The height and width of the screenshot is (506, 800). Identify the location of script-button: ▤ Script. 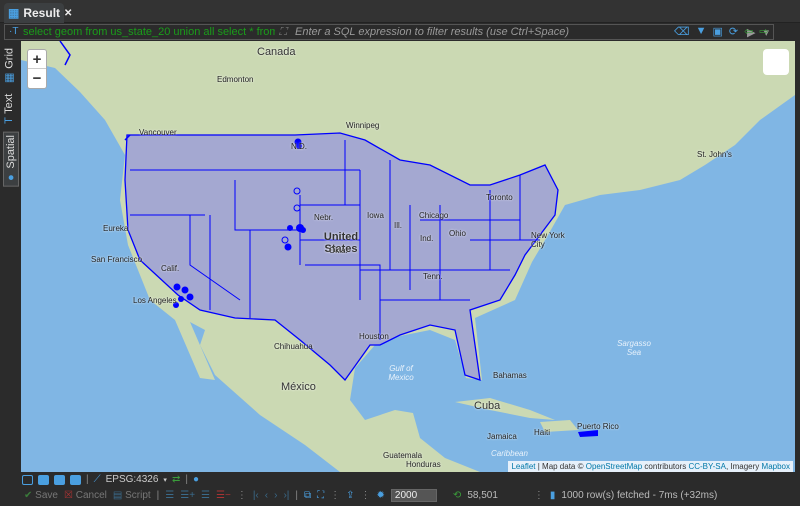
(132, 495).